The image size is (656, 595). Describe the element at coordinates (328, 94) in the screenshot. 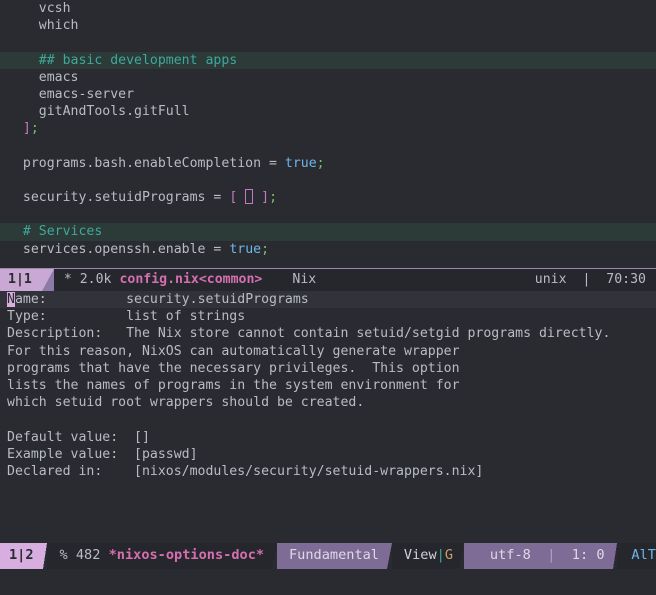

I see `editor-line: emacs-server` at that location.